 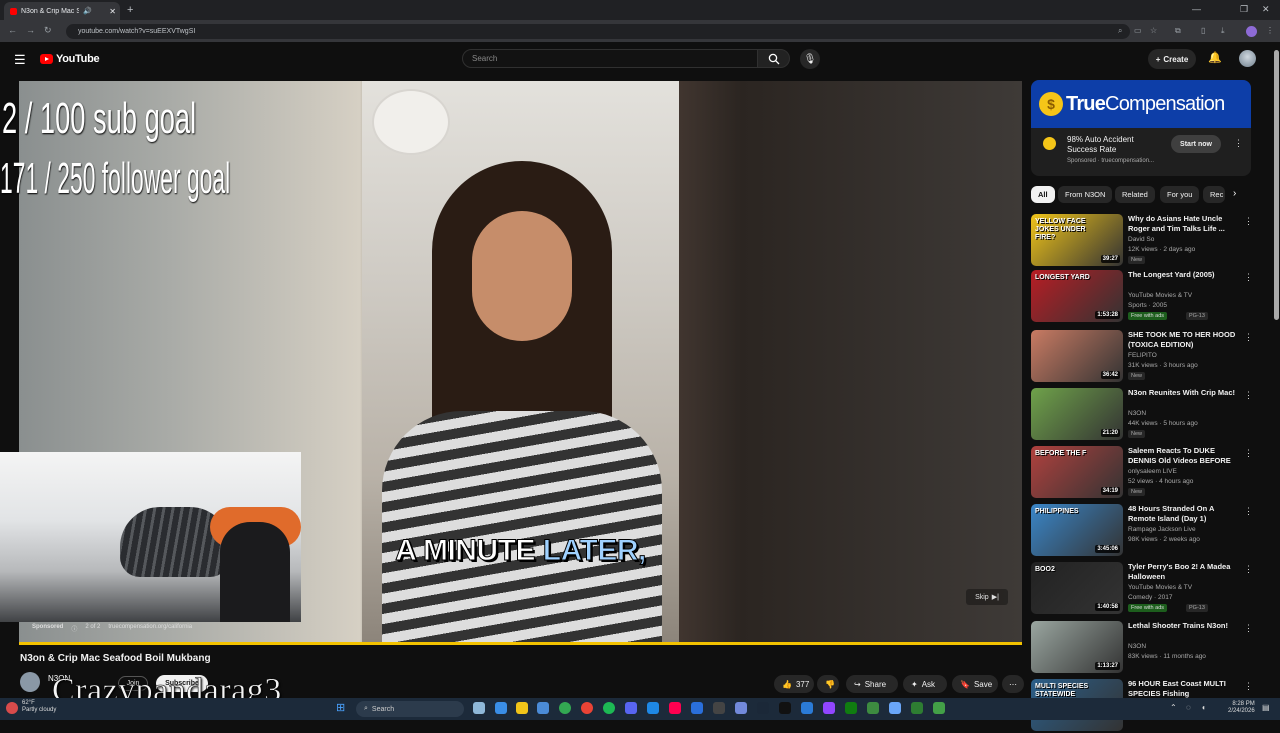 I want to click on search-button, so click(x=773, y=58).